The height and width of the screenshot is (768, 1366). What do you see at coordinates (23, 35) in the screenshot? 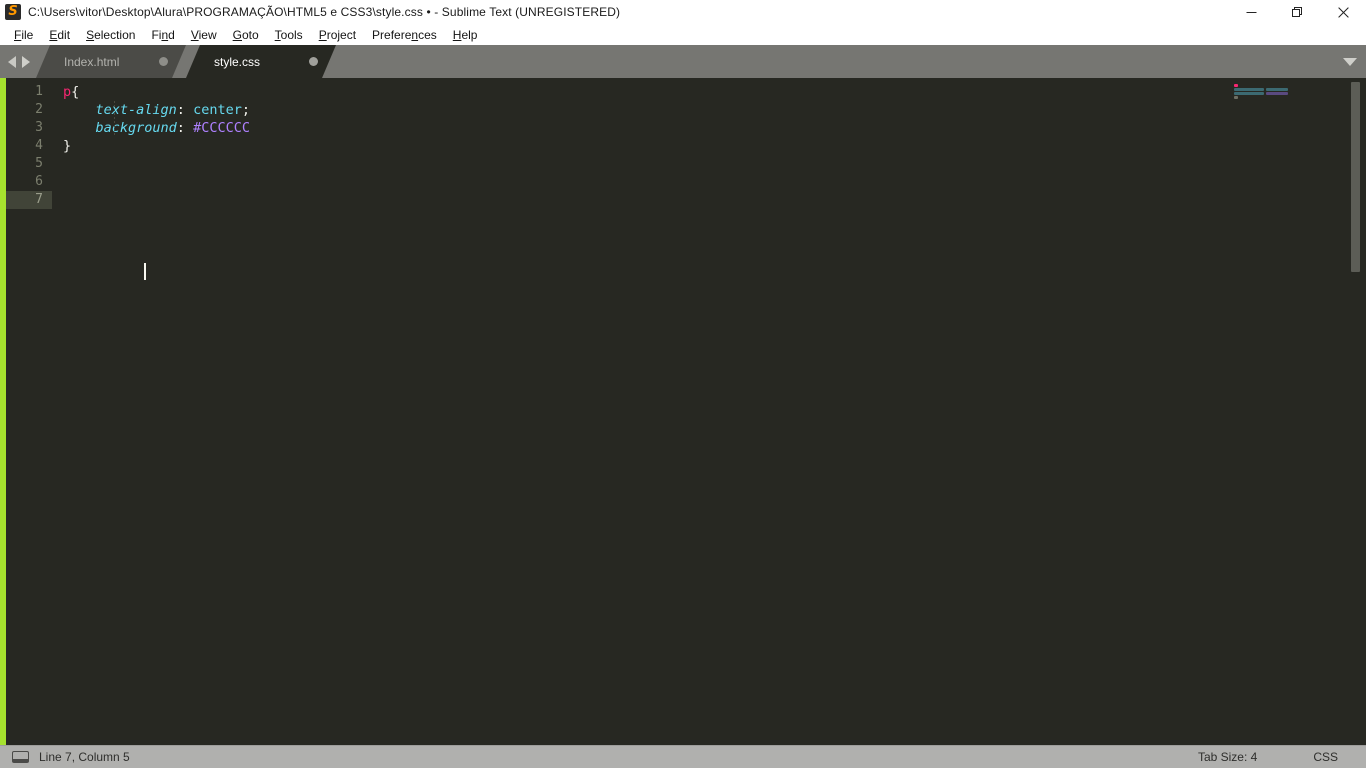
I see `menu-file: File` at bounding box center [23, 35].